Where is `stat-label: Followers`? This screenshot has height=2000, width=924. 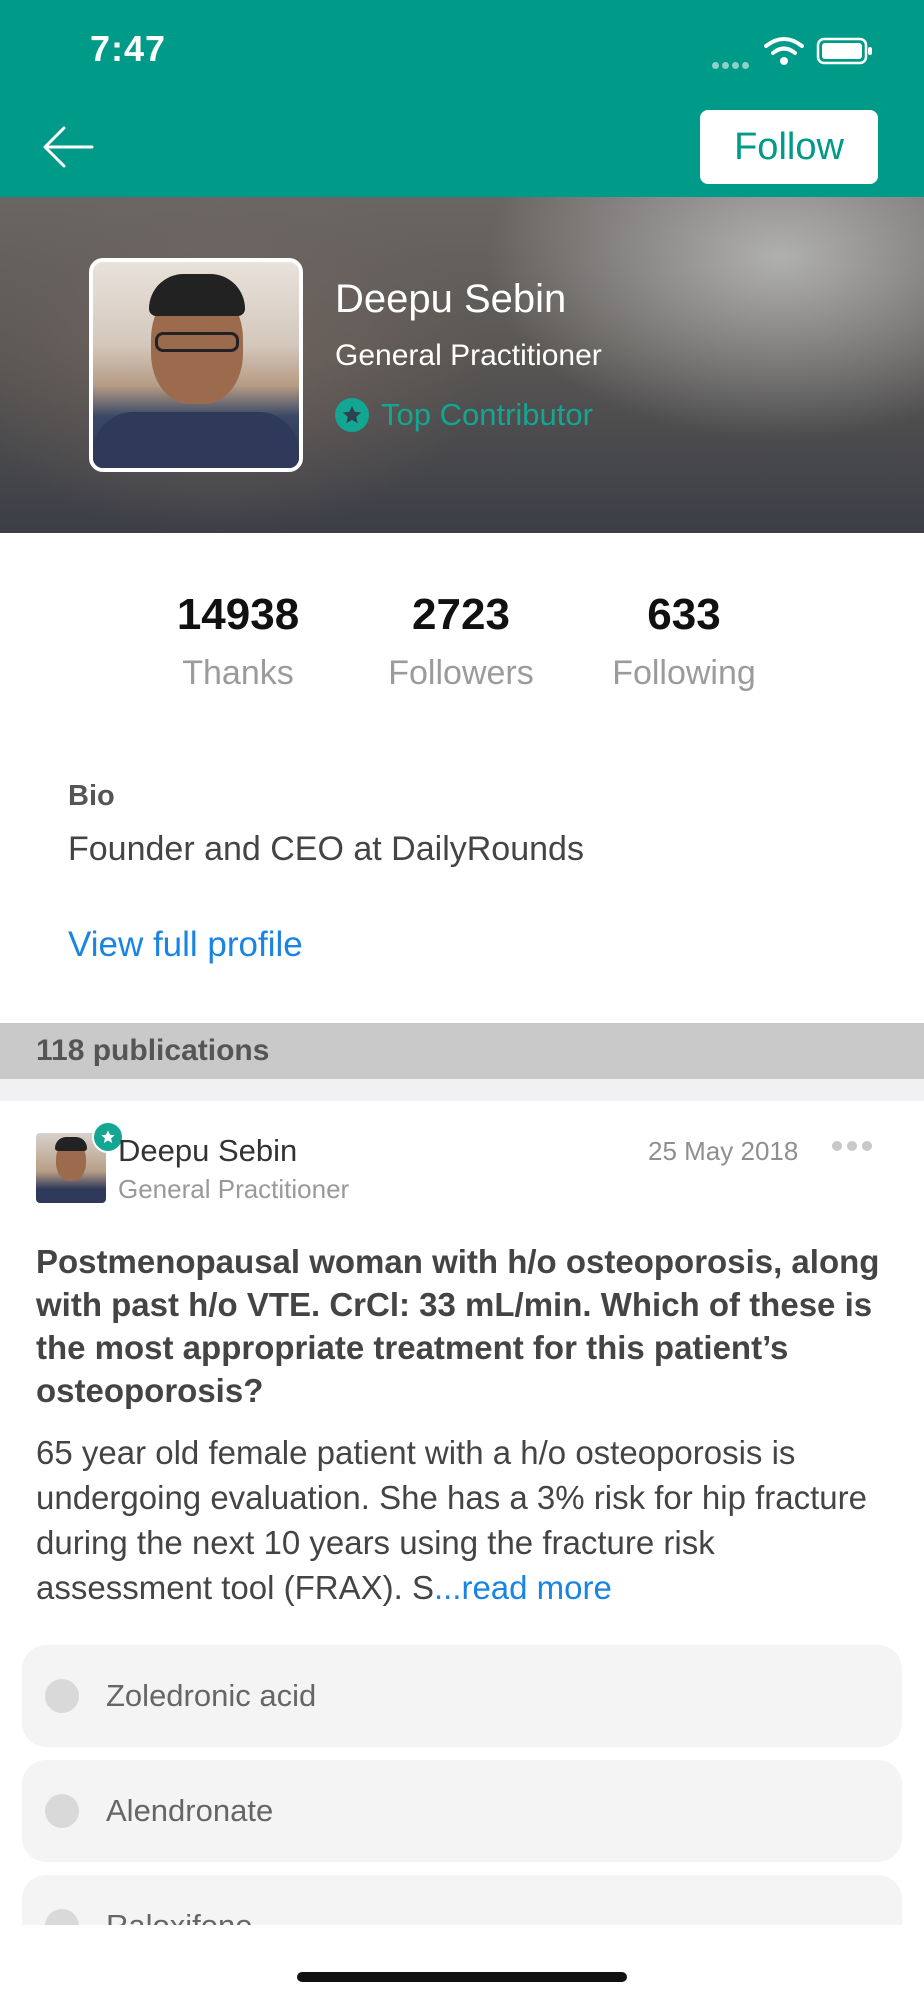
stat-label: Followers is located at coordinates (461, 673).